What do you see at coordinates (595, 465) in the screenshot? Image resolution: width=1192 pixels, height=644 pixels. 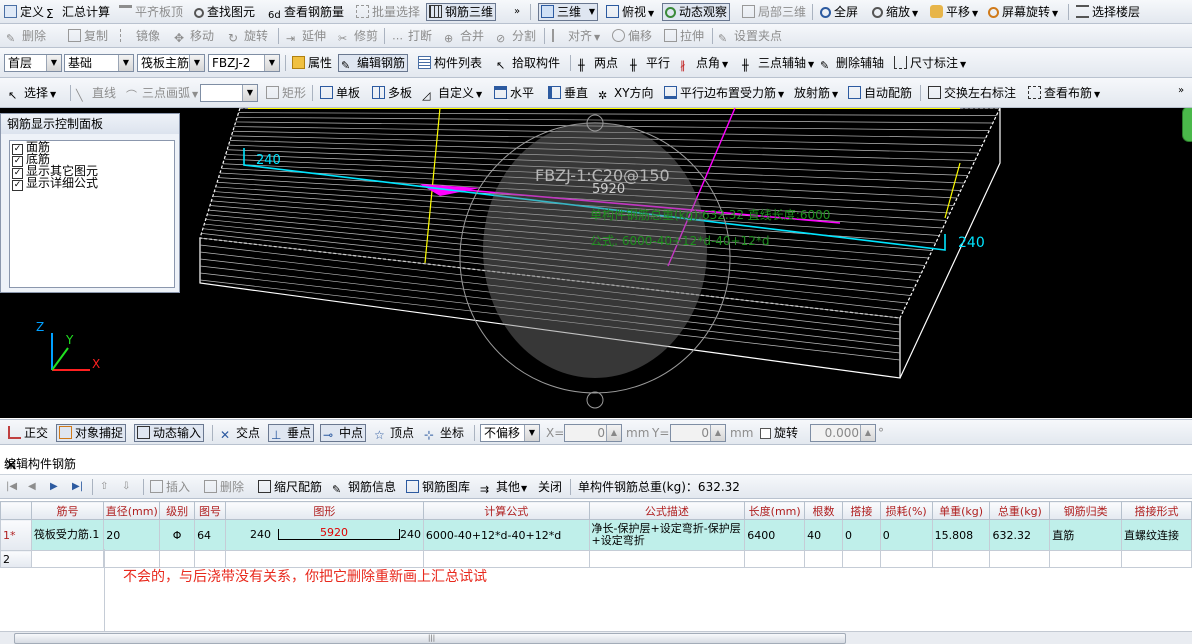 I see `close-icon: ×` at bounding box center [595, 465].